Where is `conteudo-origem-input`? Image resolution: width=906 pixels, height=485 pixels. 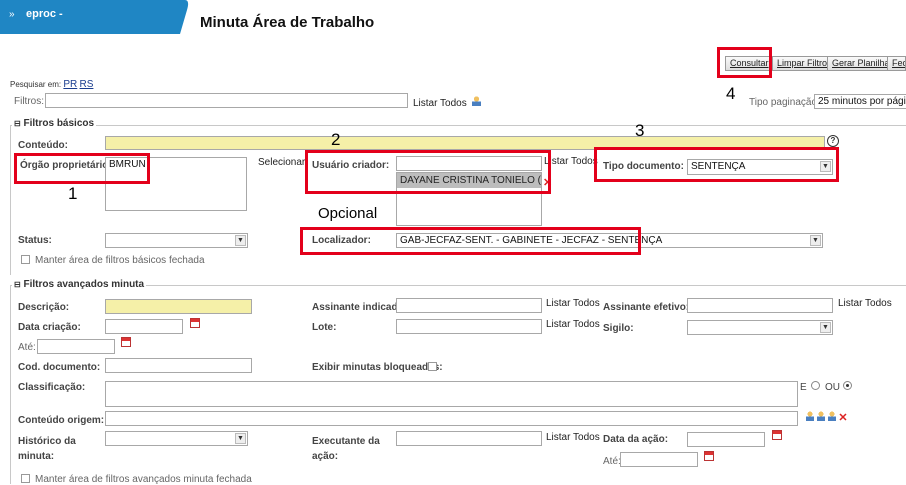
conteudo-origem-input is located at coordinates (451, 418).